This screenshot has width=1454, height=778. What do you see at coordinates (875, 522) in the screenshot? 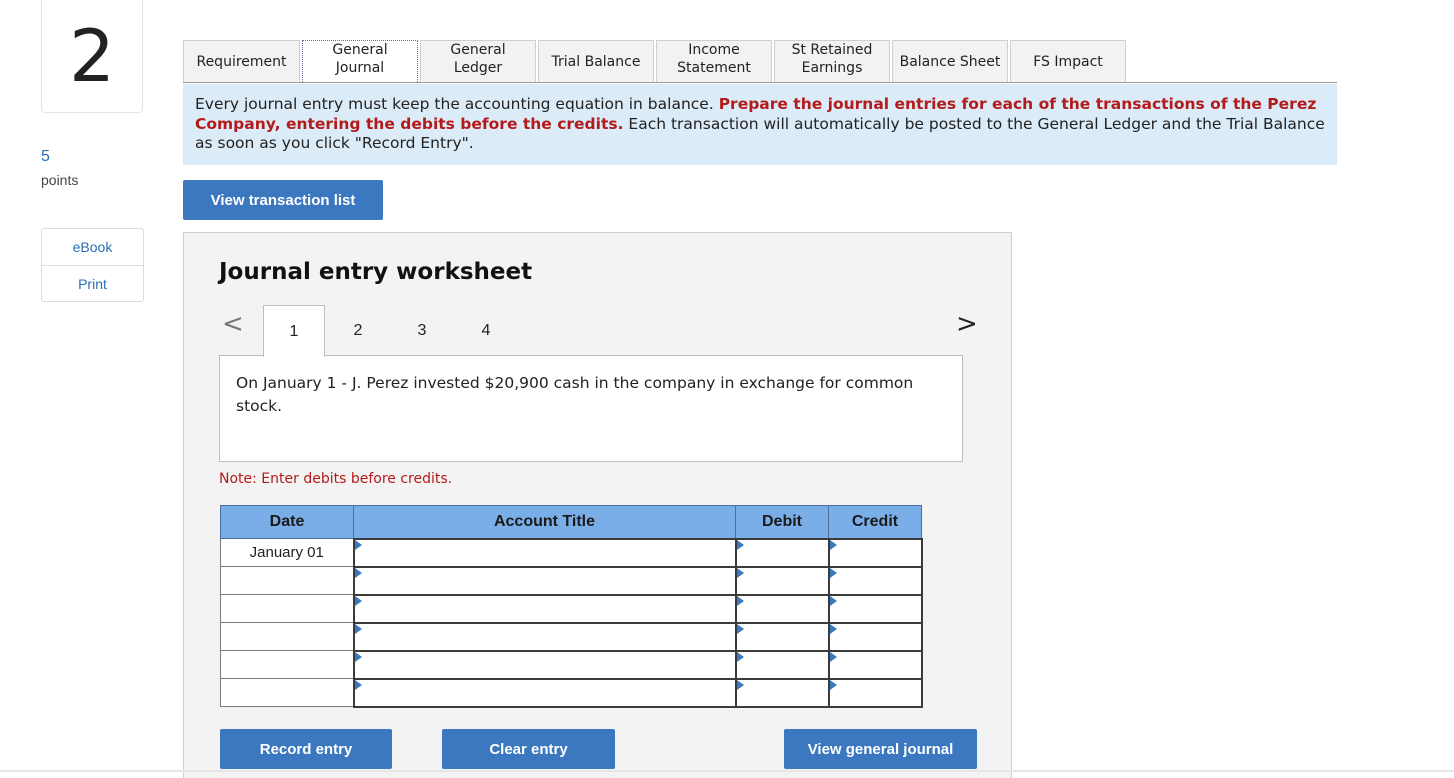
I see `header-credit: Credit` at bounding box center [875, 522].